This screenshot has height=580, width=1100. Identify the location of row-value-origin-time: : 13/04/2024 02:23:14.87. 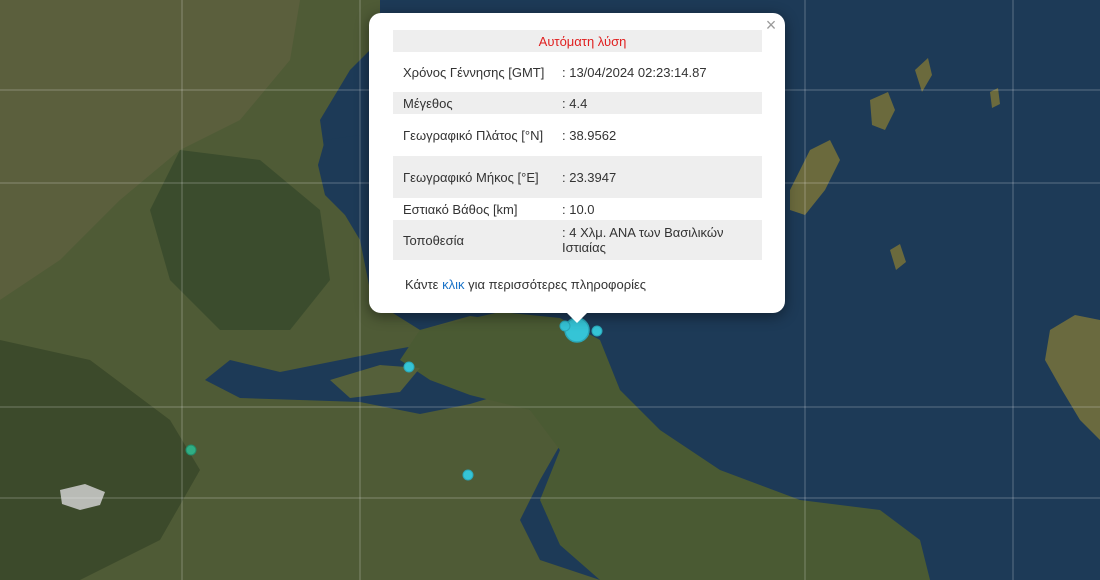
(634, 72).